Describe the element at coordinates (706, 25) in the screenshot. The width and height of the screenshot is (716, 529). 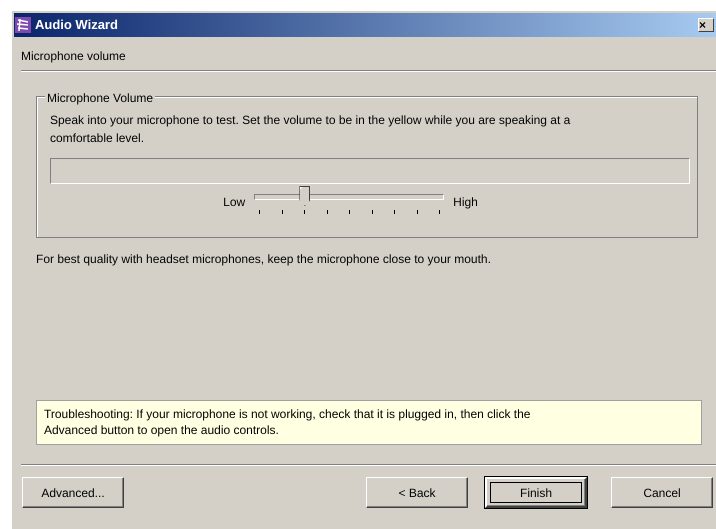
I see `close-button: ×` at that location.